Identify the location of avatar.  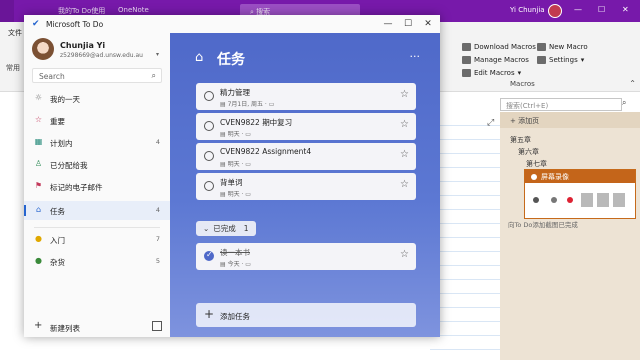
(43, 49).